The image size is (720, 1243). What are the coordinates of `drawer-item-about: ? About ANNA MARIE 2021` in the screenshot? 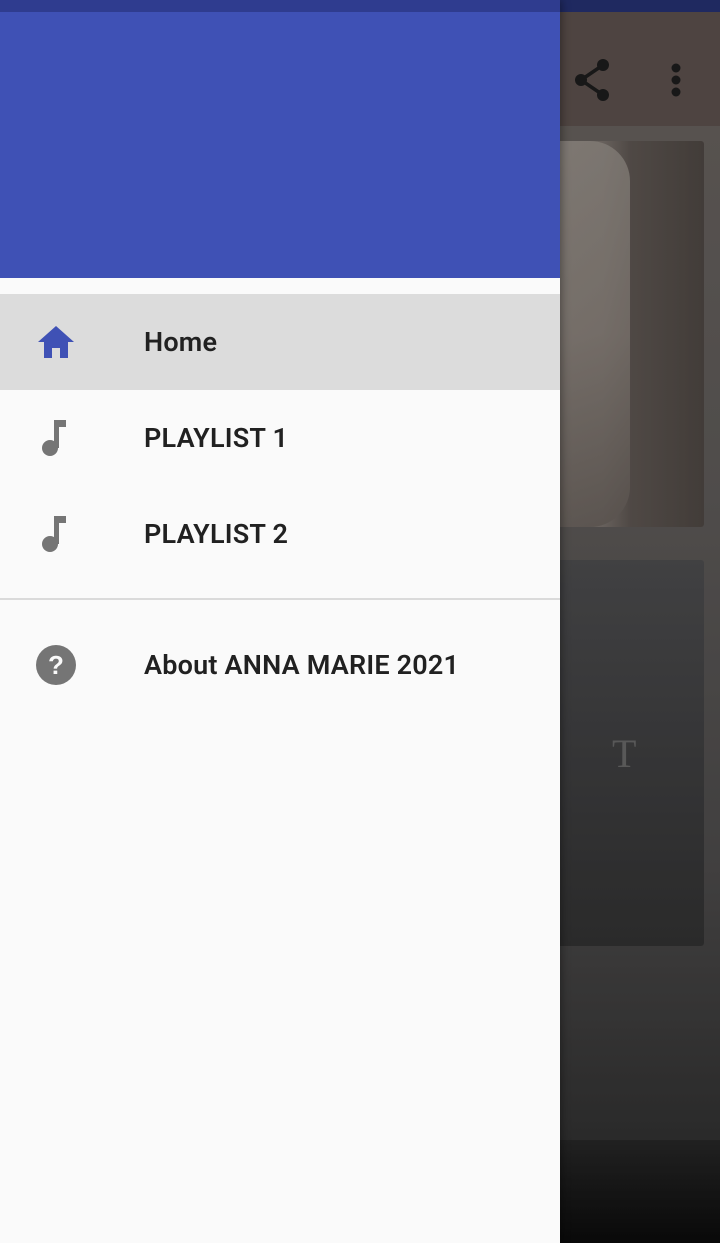 It's located at (280, 665).